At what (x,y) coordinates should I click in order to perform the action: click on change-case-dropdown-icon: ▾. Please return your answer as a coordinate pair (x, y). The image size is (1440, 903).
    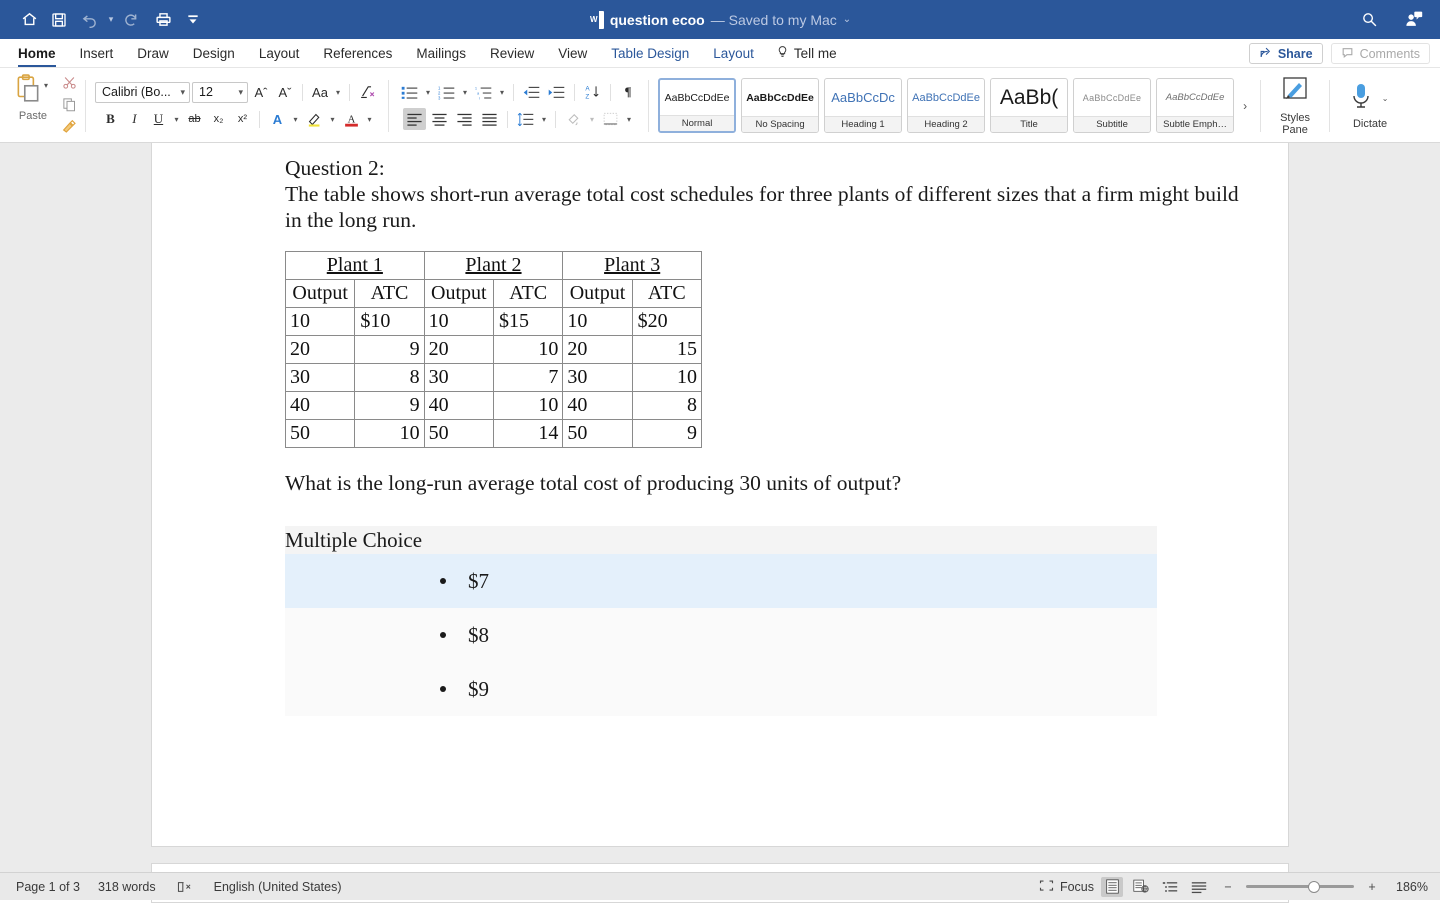
    Looking at the image, I should click on (338, 92).